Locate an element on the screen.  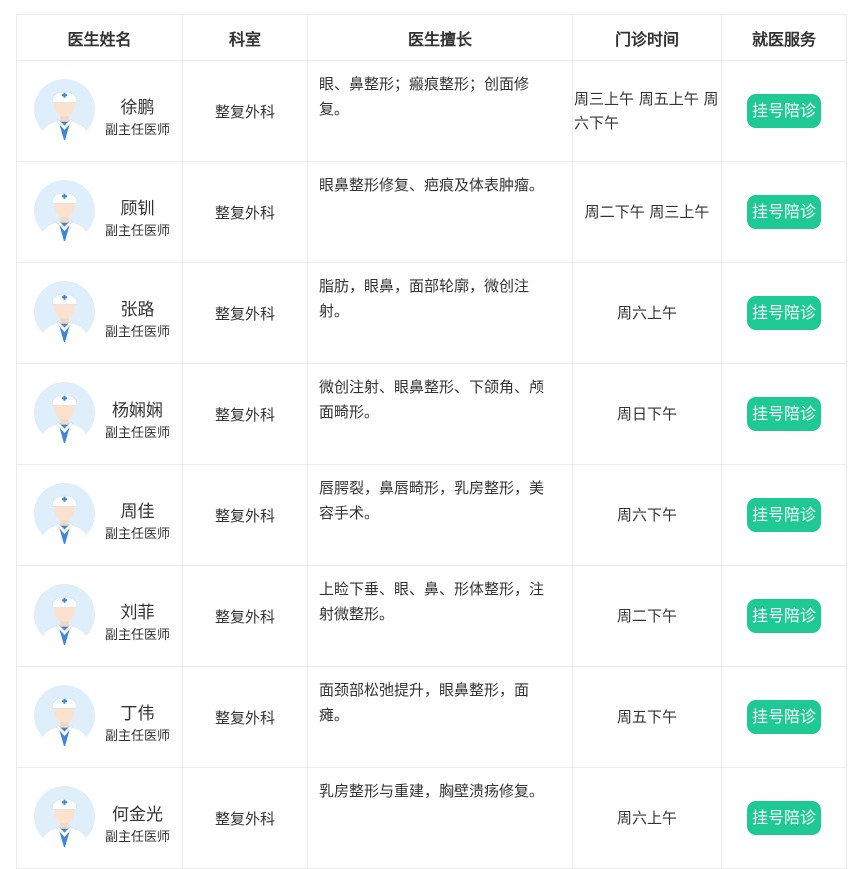
clinic-time-cell: 周二下午 is located at coordinates (647, 616).